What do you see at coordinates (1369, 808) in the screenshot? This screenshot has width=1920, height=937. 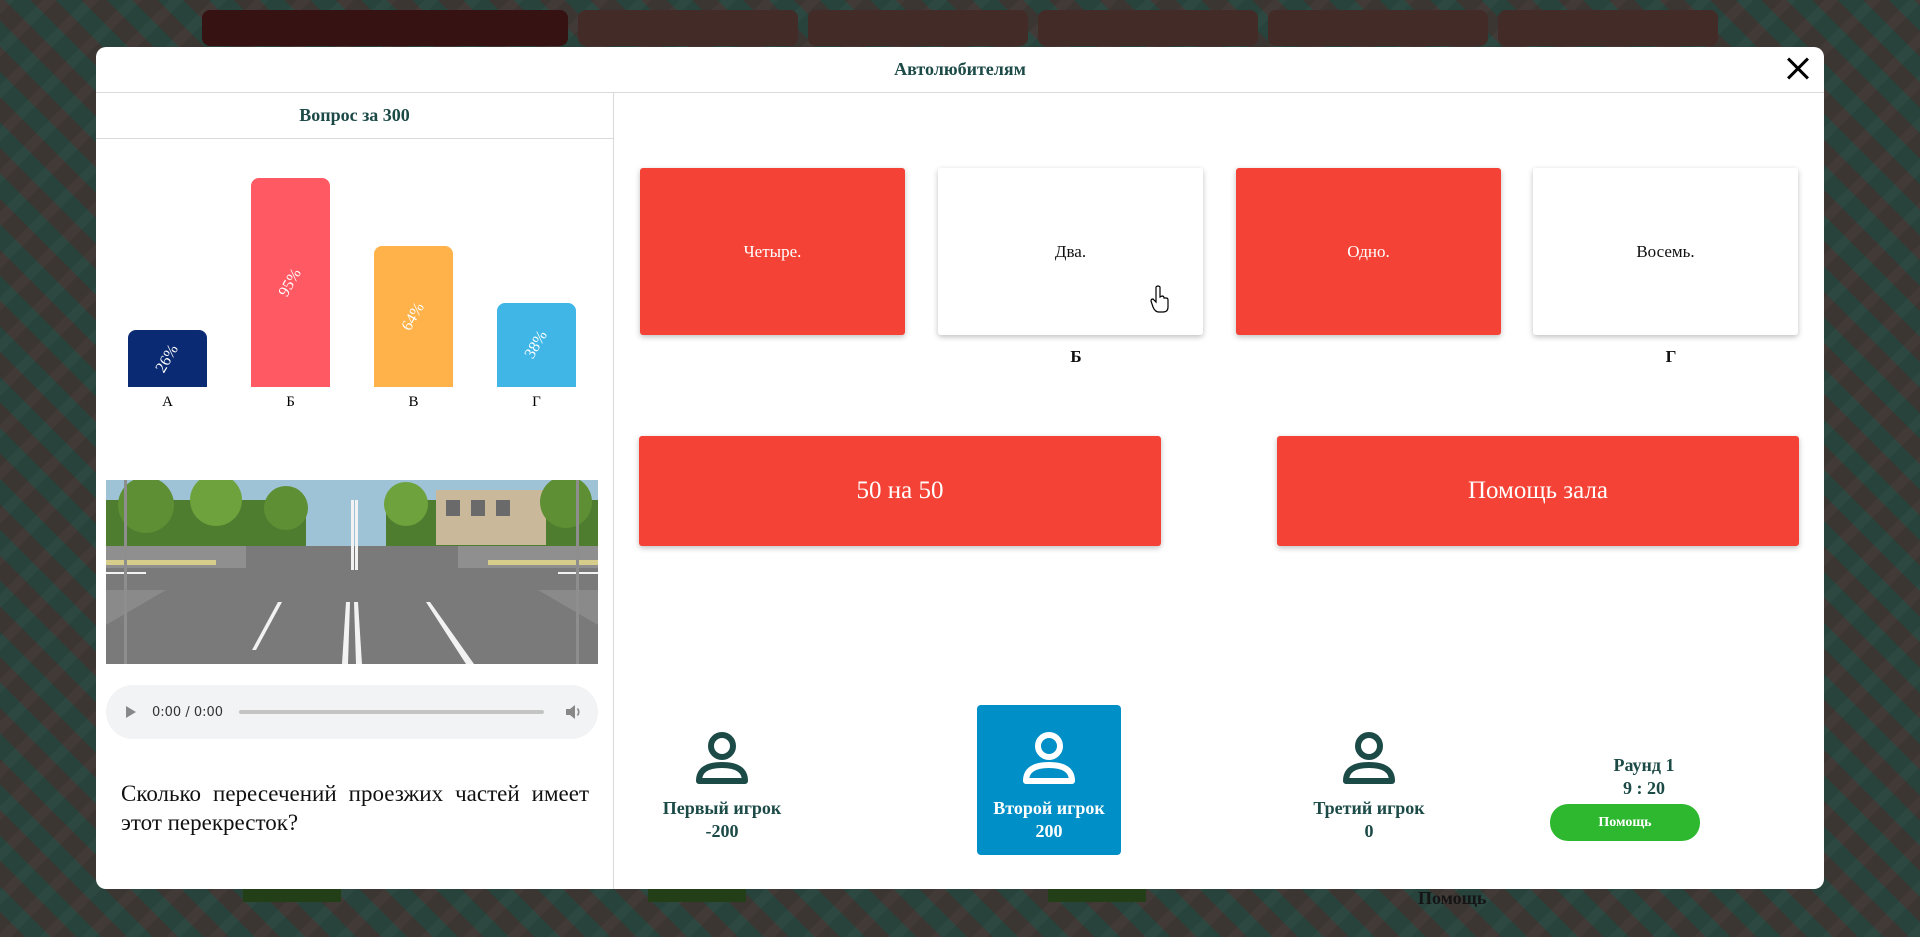 I see `player-name: Третий игрок` at bounding box center [1369, 808].